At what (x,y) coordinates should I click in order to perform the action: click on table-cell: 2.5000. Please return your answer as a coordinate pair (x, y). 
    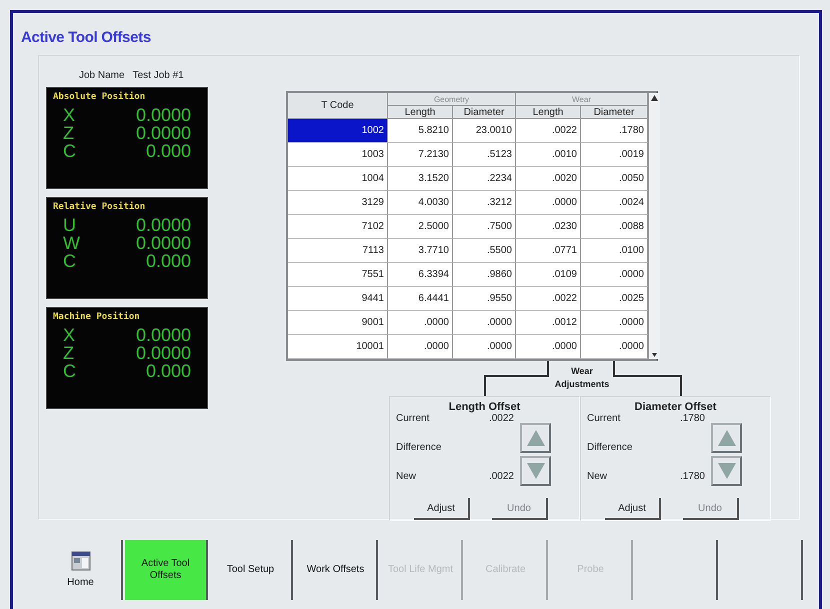
    Looking at the image, I should click on (420, 227).